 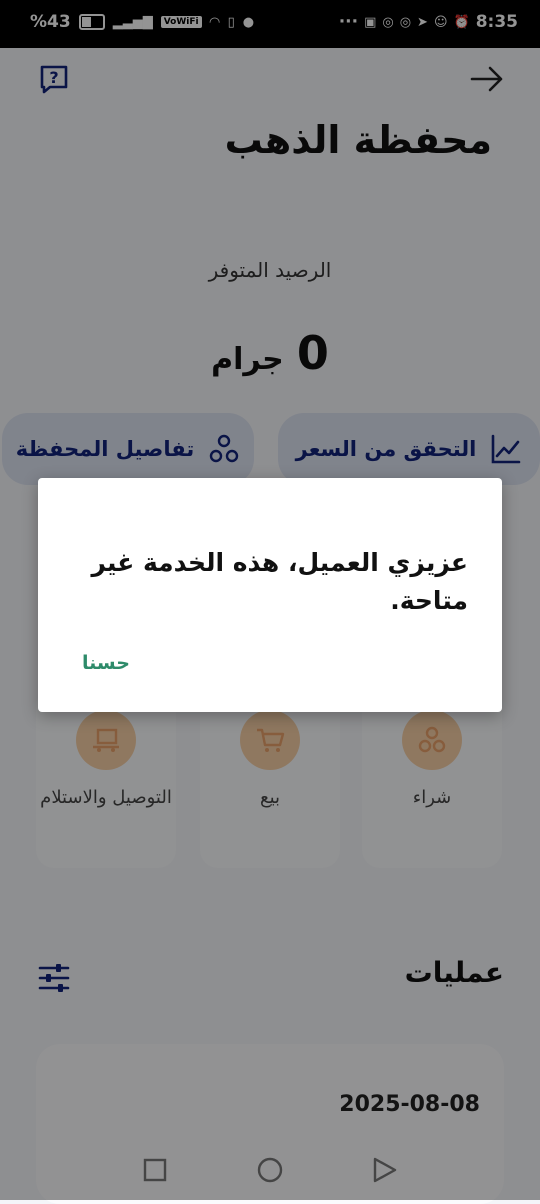 What do you see at coordinates (106, 663) in the screenshot?
I see `dialog-ok-button: حسنا` at bounding box center [106, 663].